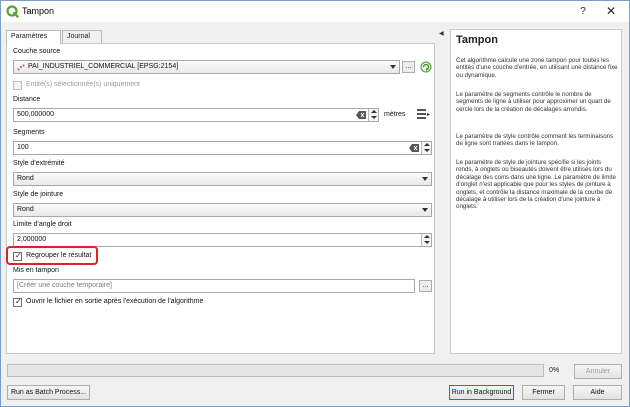 Image resolution: width=630 pixels, height=407 pixels. I want to click on distance-spinner, so click(373, 115).